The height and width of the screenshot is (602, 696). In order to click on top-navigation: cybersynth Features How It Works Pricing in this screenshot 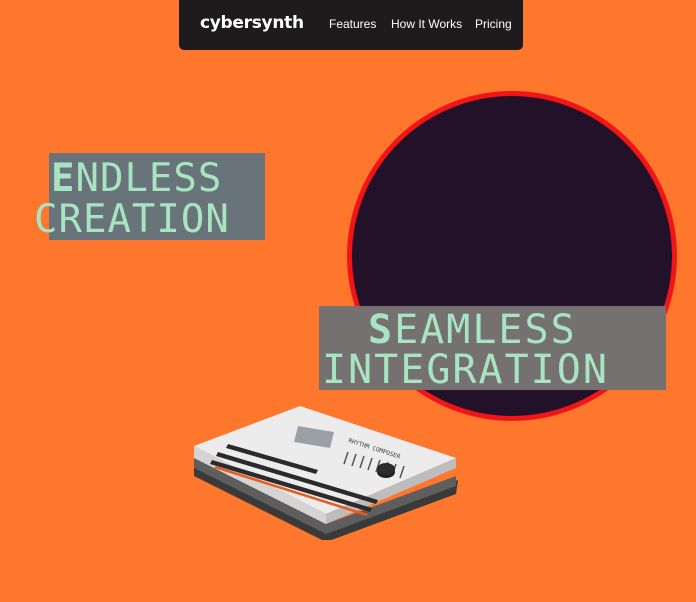, I will do `click(351, 25)`.